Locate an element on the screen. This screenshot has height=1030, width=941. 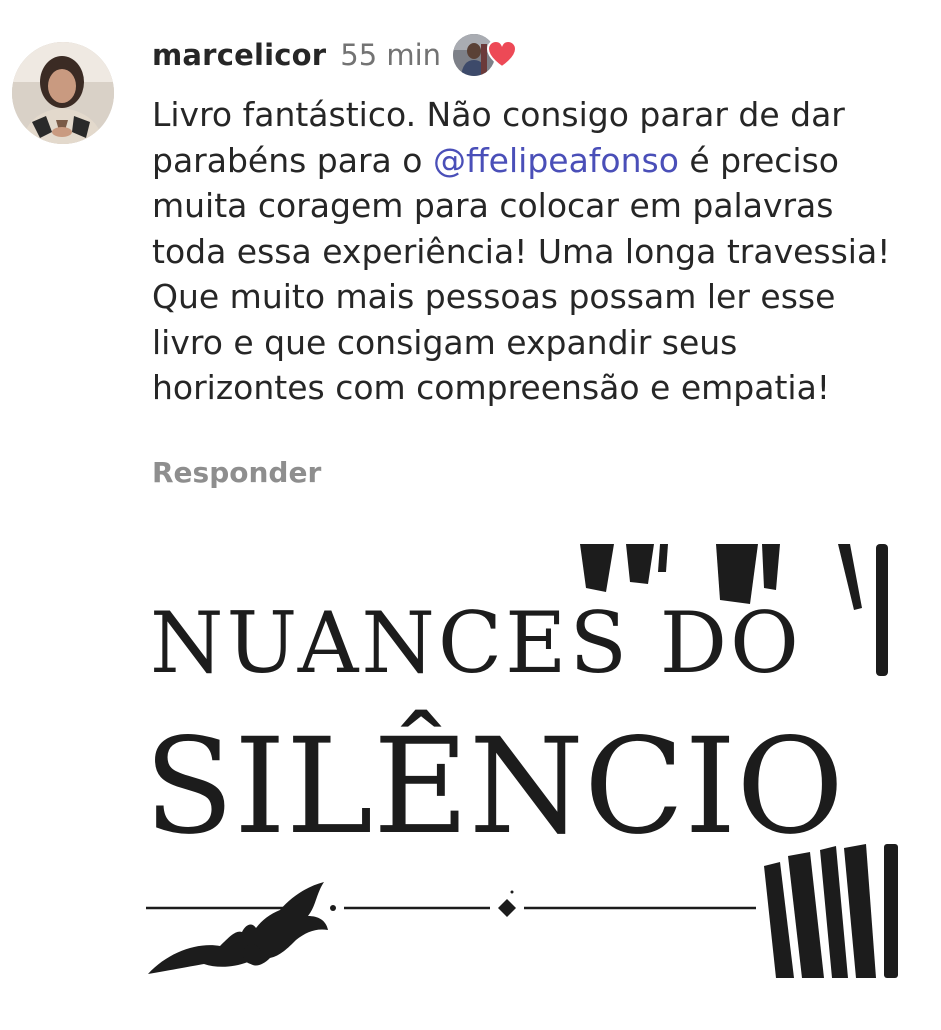
username: marcelicor is located at coordinates (239, 55).